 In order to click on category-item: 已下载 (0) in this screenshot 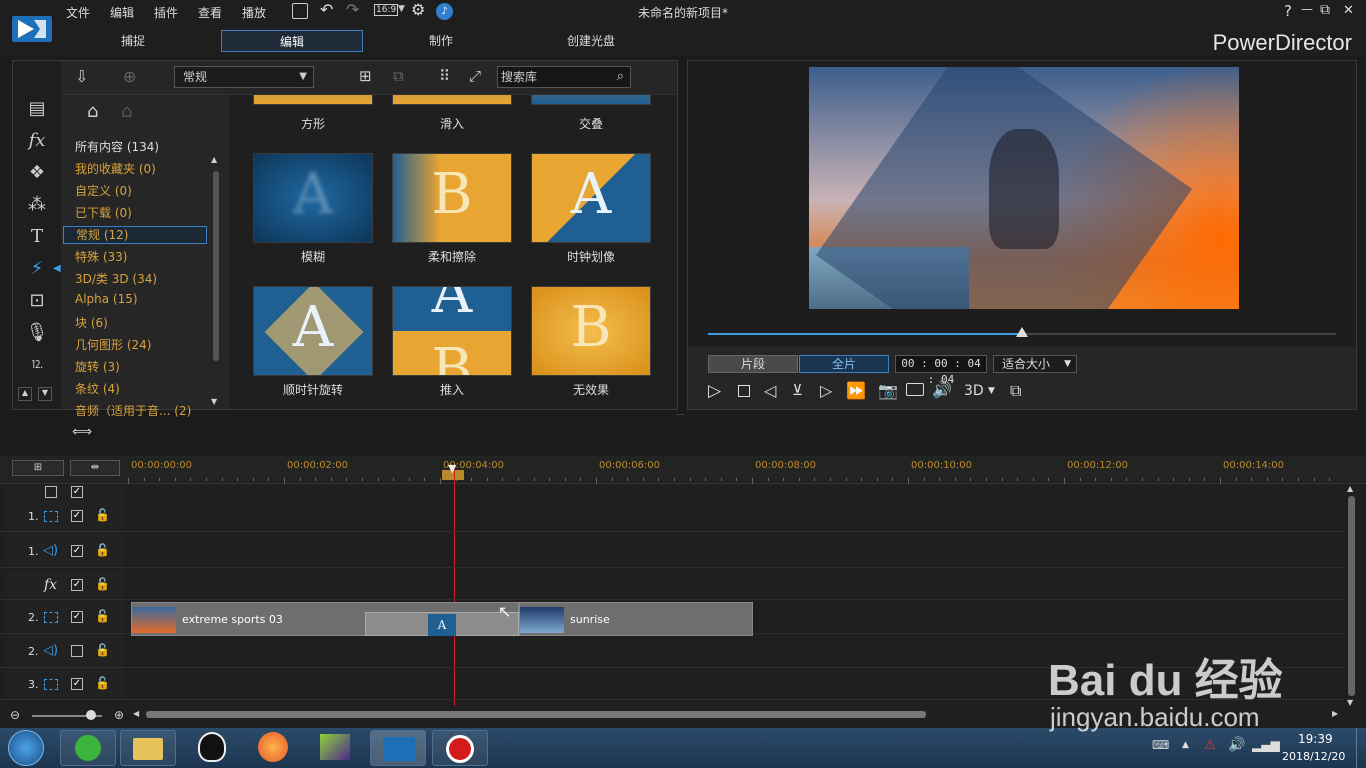, I will do `click(103, 212)`.